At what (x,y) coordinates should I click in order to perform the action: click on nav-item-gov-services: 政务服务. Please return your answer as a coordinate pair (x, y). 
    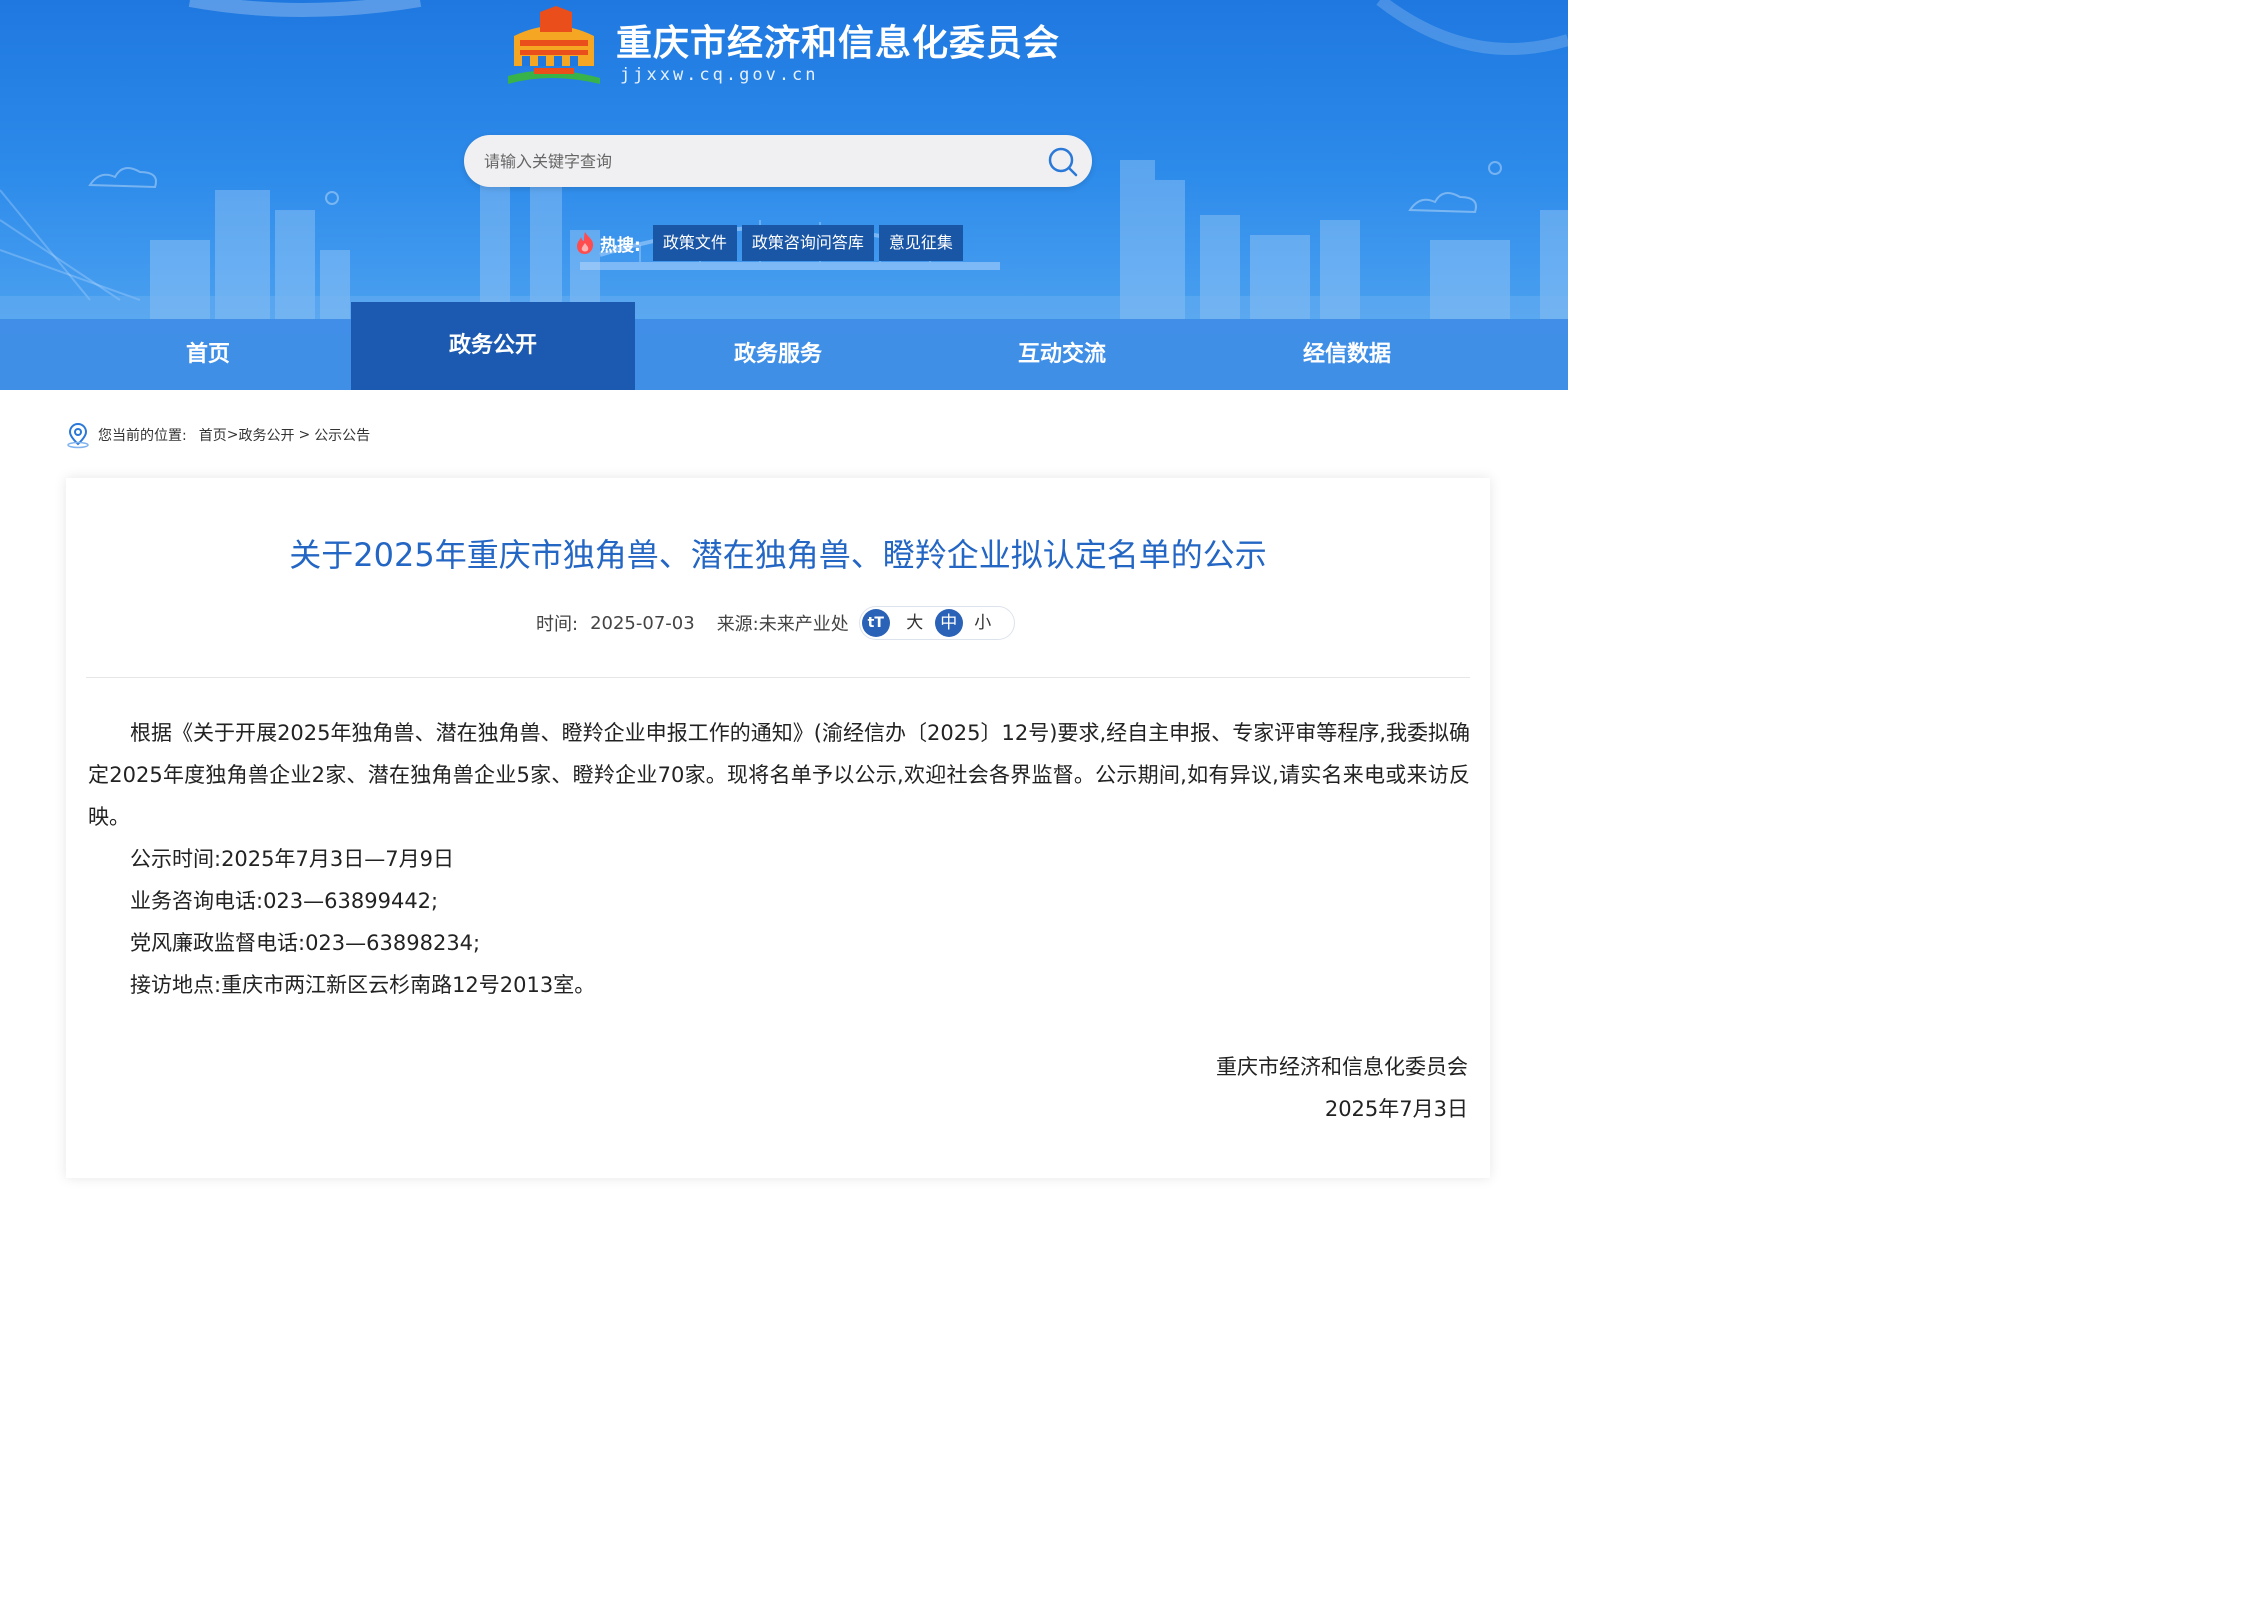
    Looking at the image, I should click on (778, 354).